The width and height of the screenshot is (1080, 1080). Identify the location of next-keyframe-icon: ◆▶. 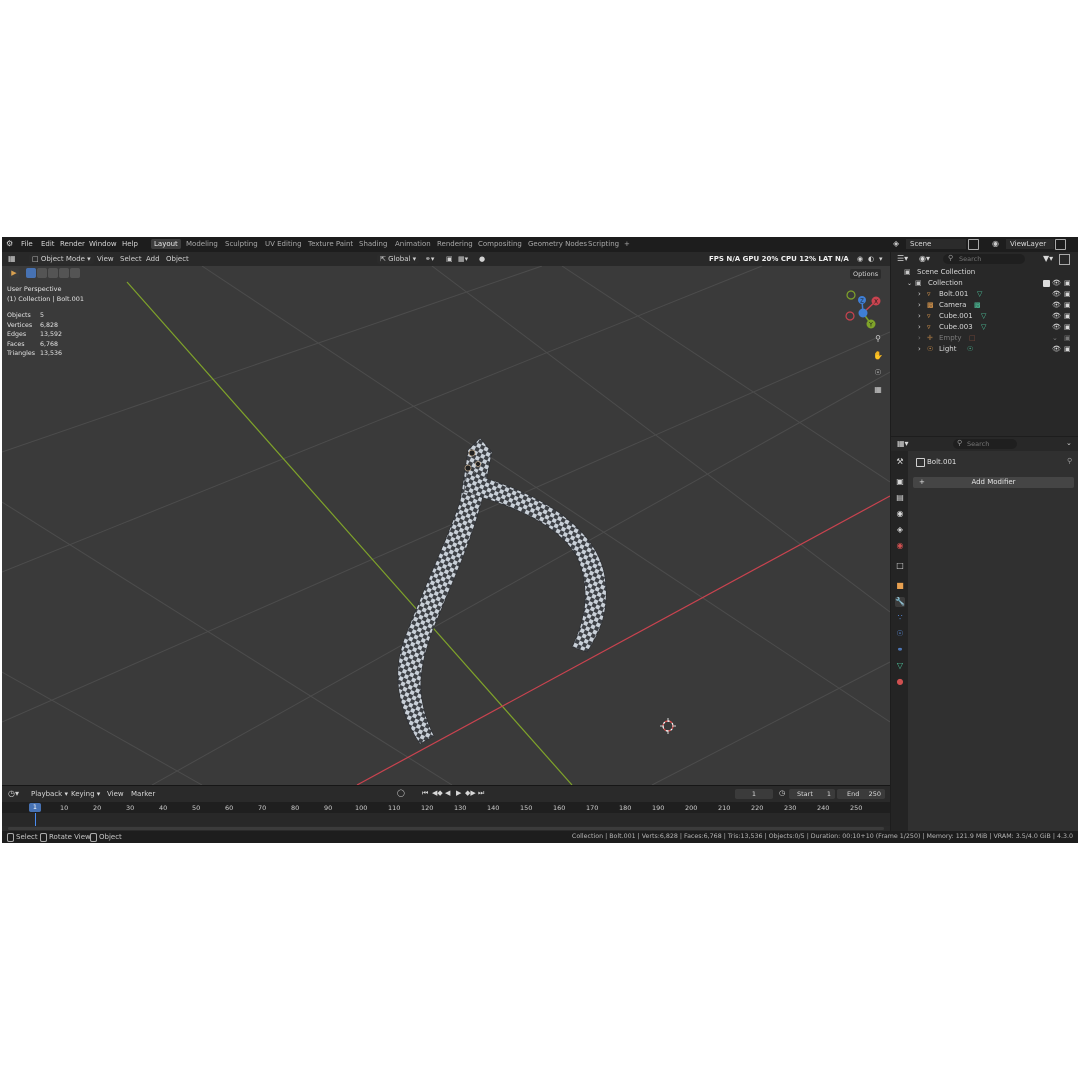
(470, 793).